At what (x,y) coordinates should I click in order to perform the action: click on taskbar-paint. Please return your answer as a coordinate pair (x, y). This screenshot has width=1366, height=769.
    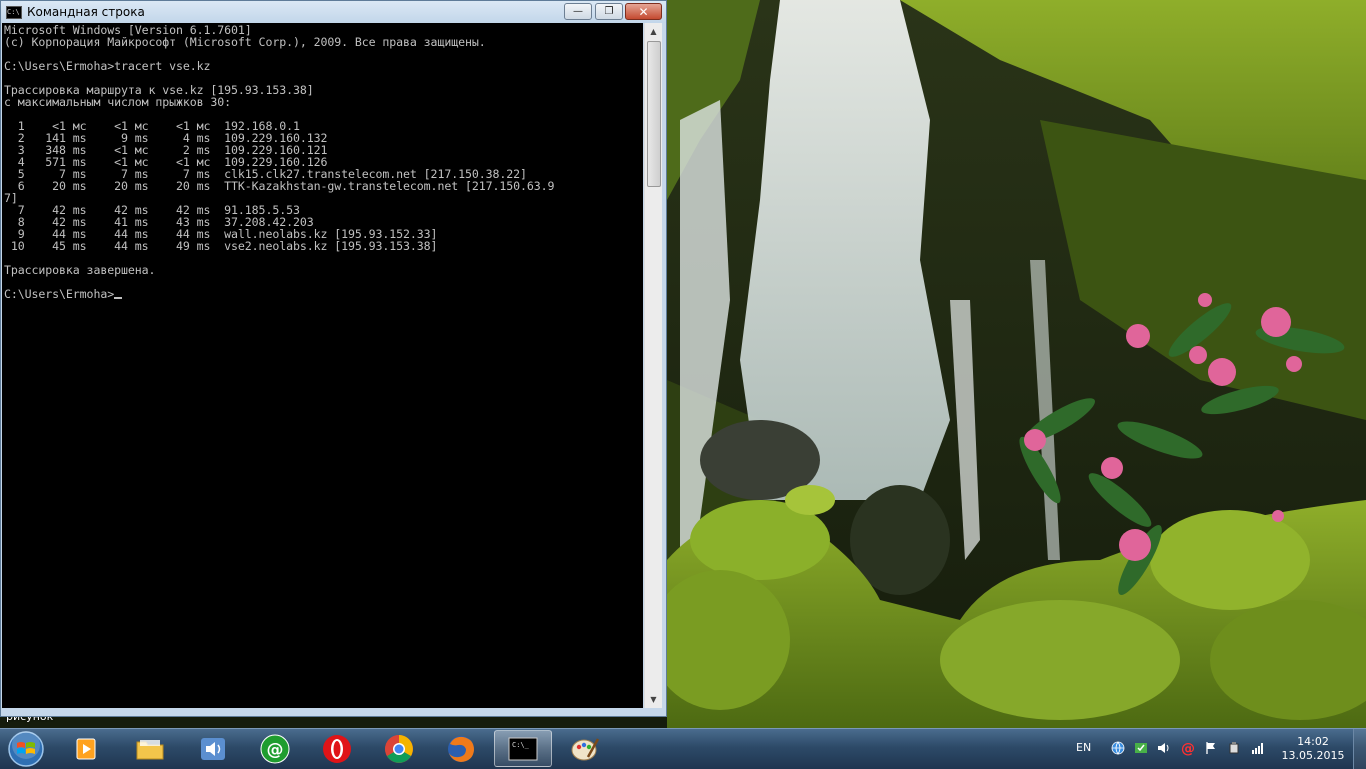
    Looking at the image, I should click on (585, 748).